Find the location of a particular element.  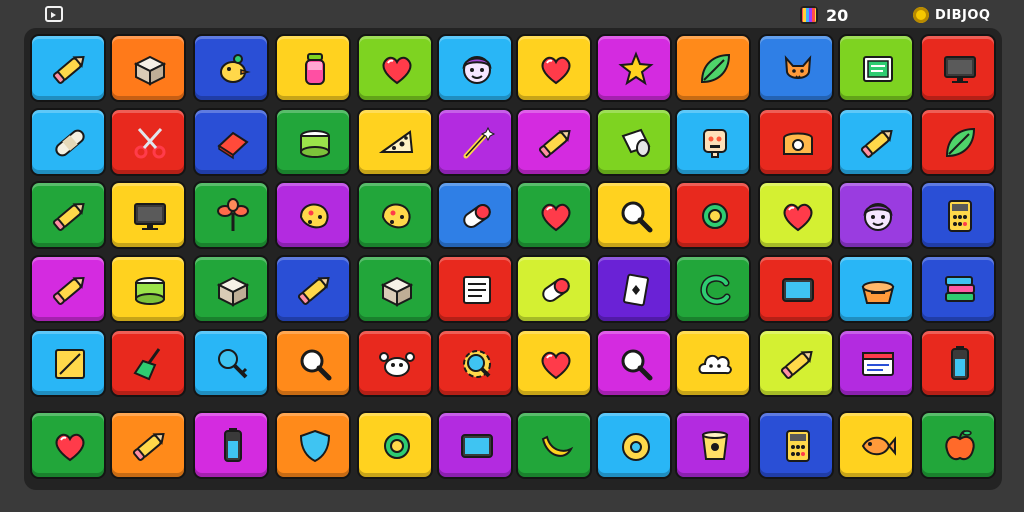

notepad-icon is located at coordinates (477, 290).